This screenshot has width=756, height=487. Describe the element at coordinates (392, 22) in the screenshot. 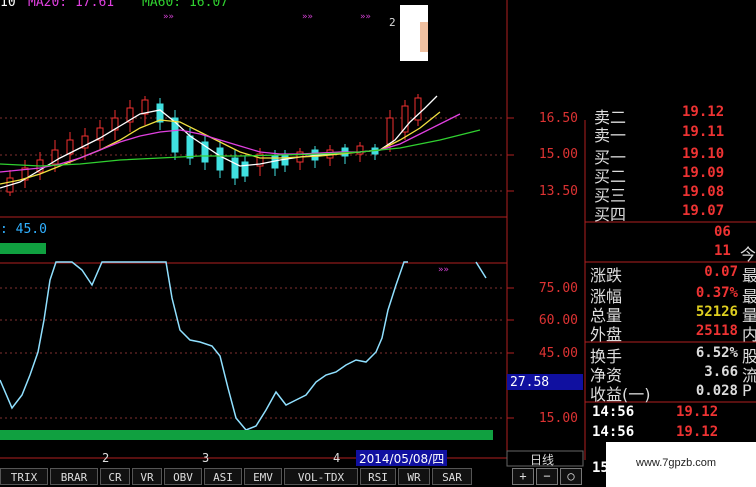

I see `top-marker: 2` at that location.